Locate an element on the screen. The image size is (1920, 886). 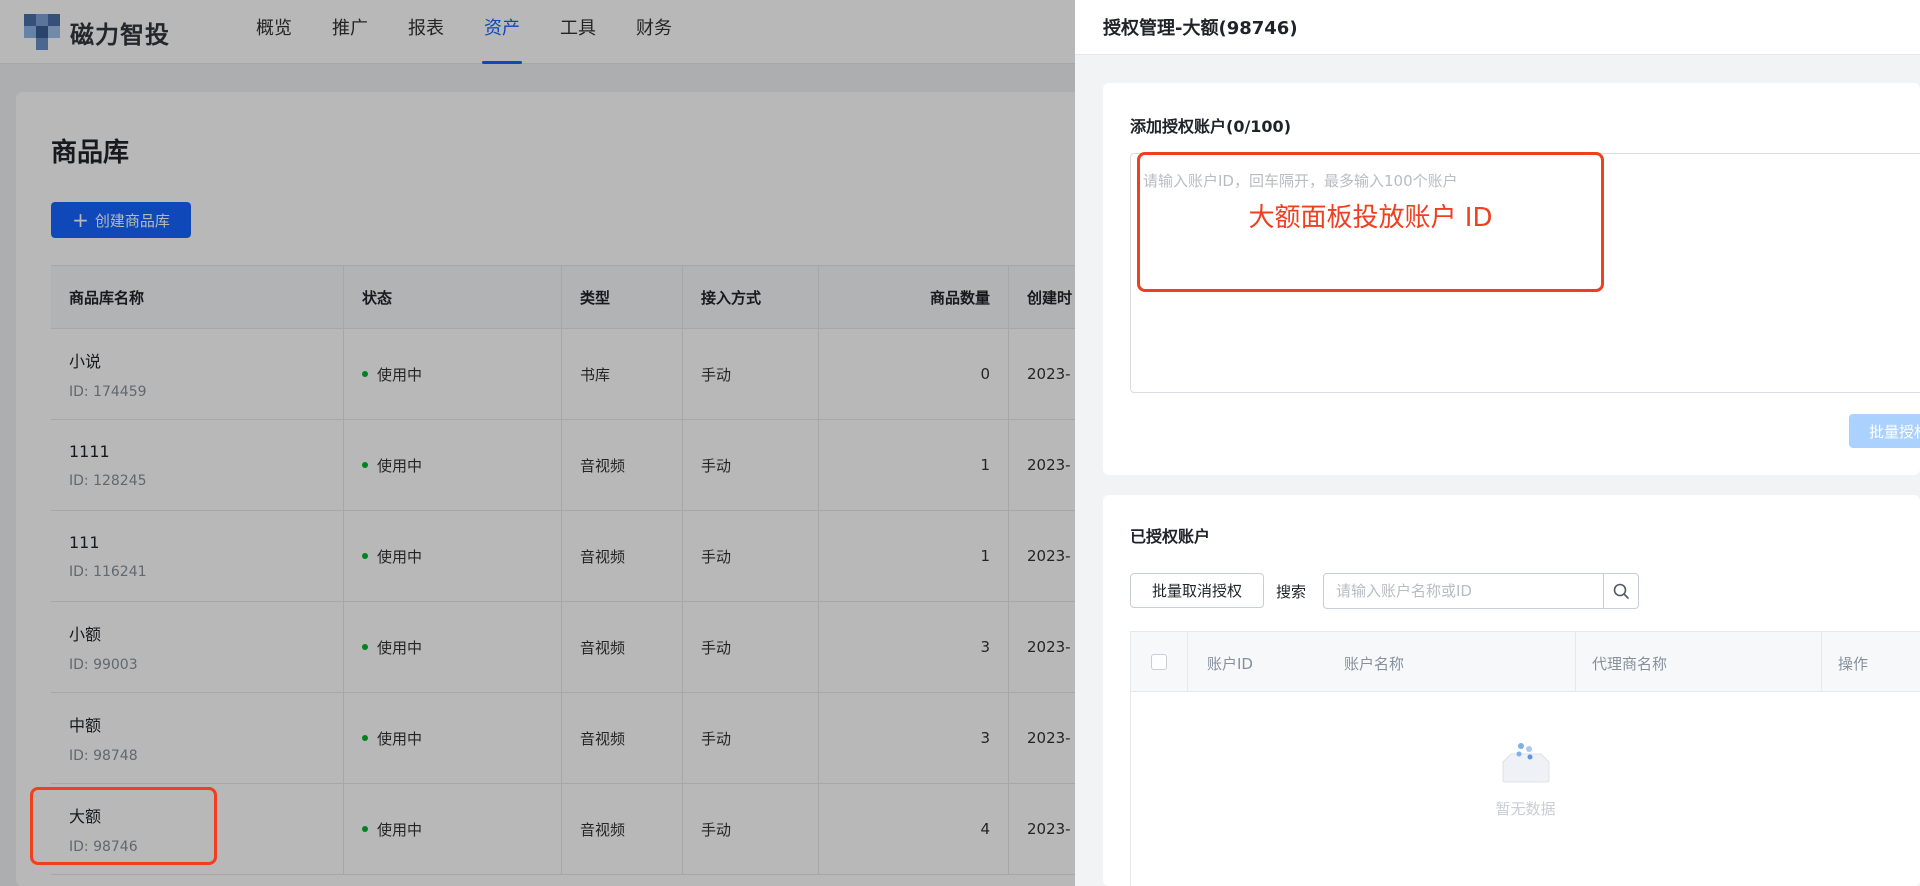
select-all-checkbox is located at coordinates (1159, 662).